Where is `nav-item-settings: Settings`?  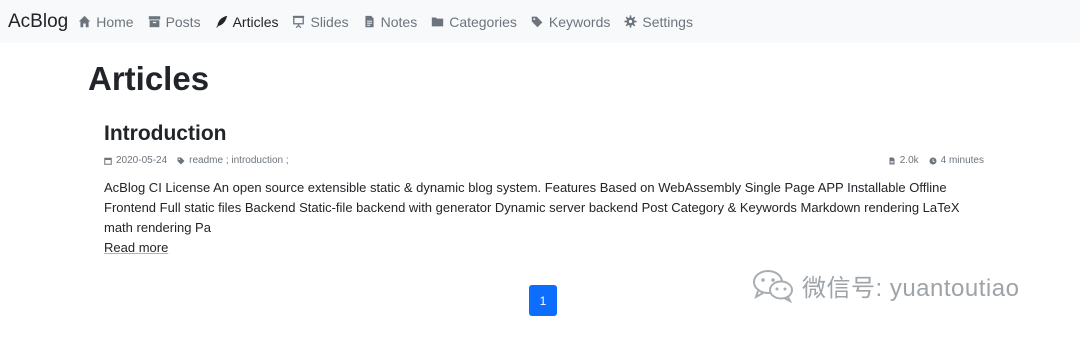
nav-item-settings: Settings is located at coordinates (658, 22).